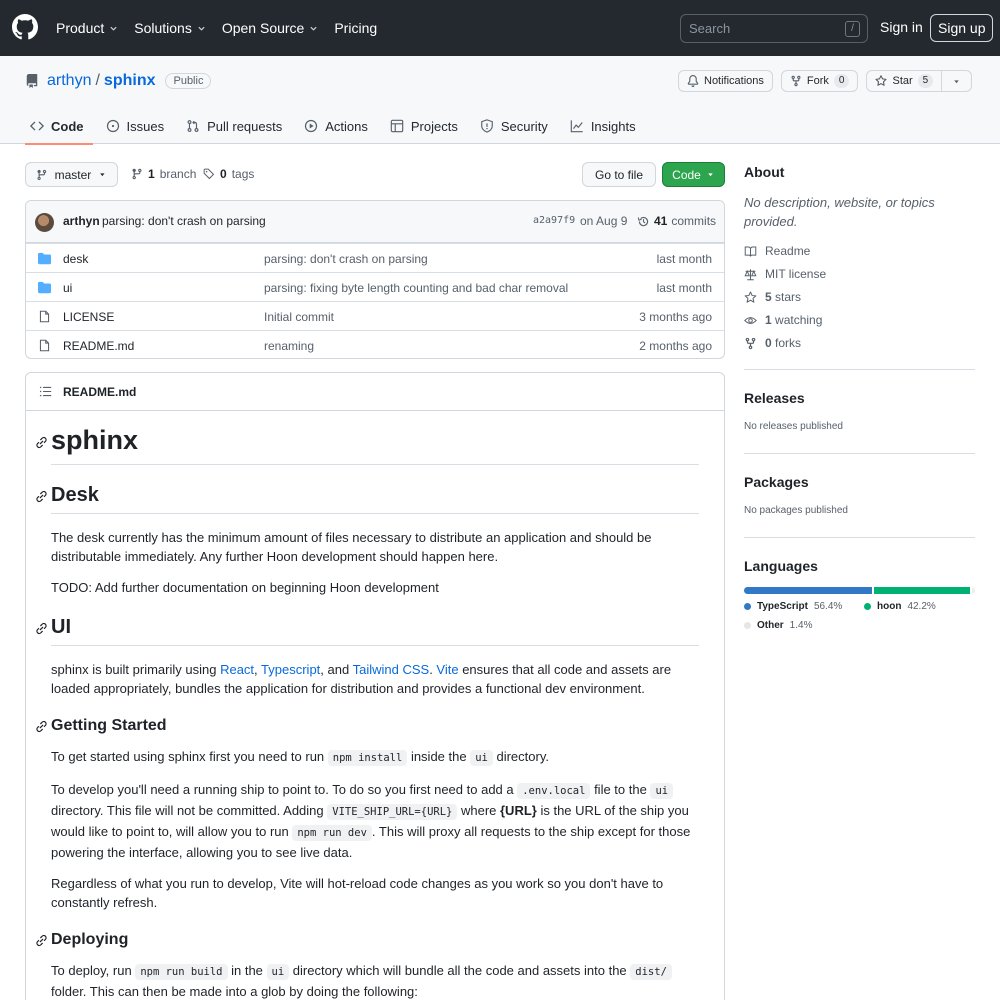 The width and height of the screenshot is (1000, 1000). I want to click on commits-count: 41, so click(661, 221).